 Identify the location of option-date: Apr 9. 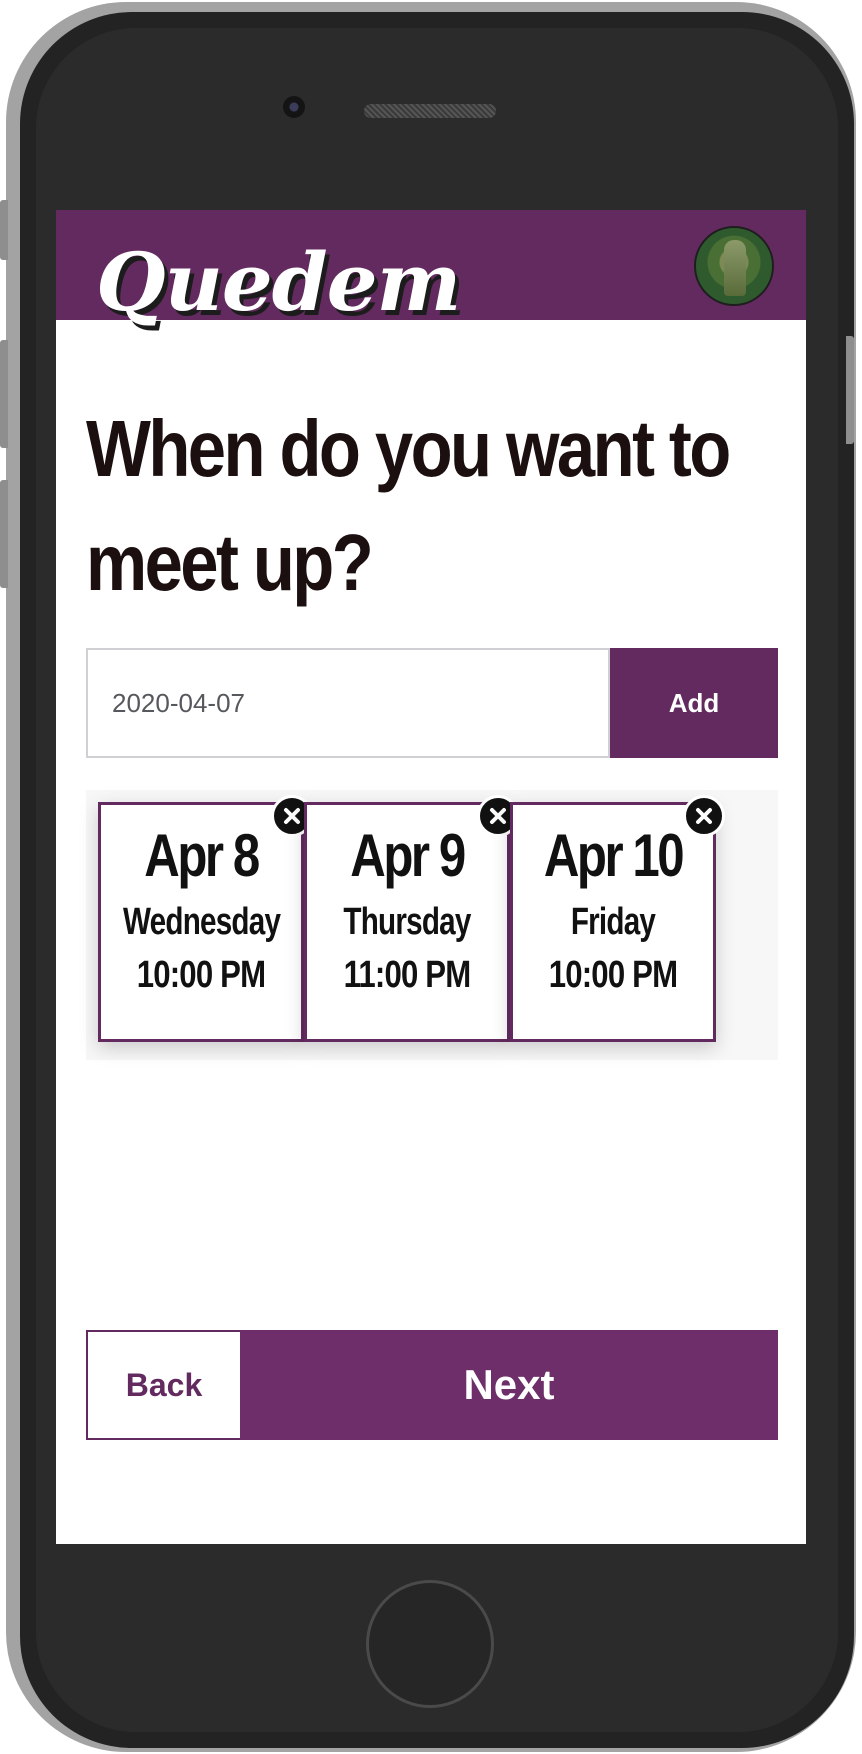
(408, 855).